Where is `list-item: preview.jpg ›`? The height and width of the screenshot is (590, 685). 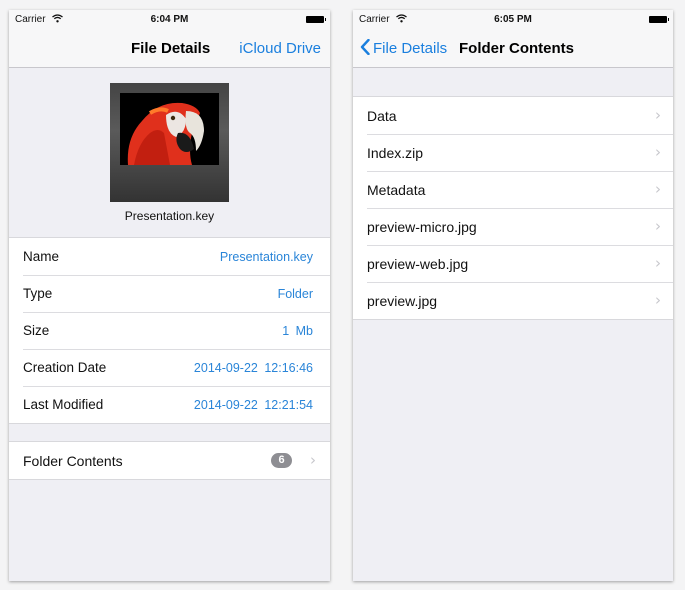 list-item: preview.jpg › is located at coordinates (513, 300).